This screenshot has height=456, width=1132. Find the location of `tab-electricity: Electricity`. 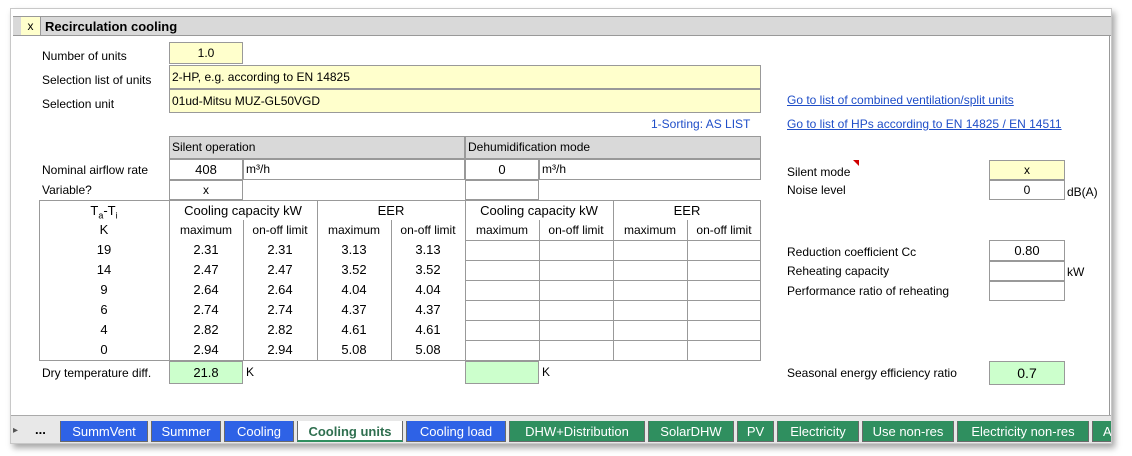

tab-electricity: Electricity is located at coordinates (818, 431).